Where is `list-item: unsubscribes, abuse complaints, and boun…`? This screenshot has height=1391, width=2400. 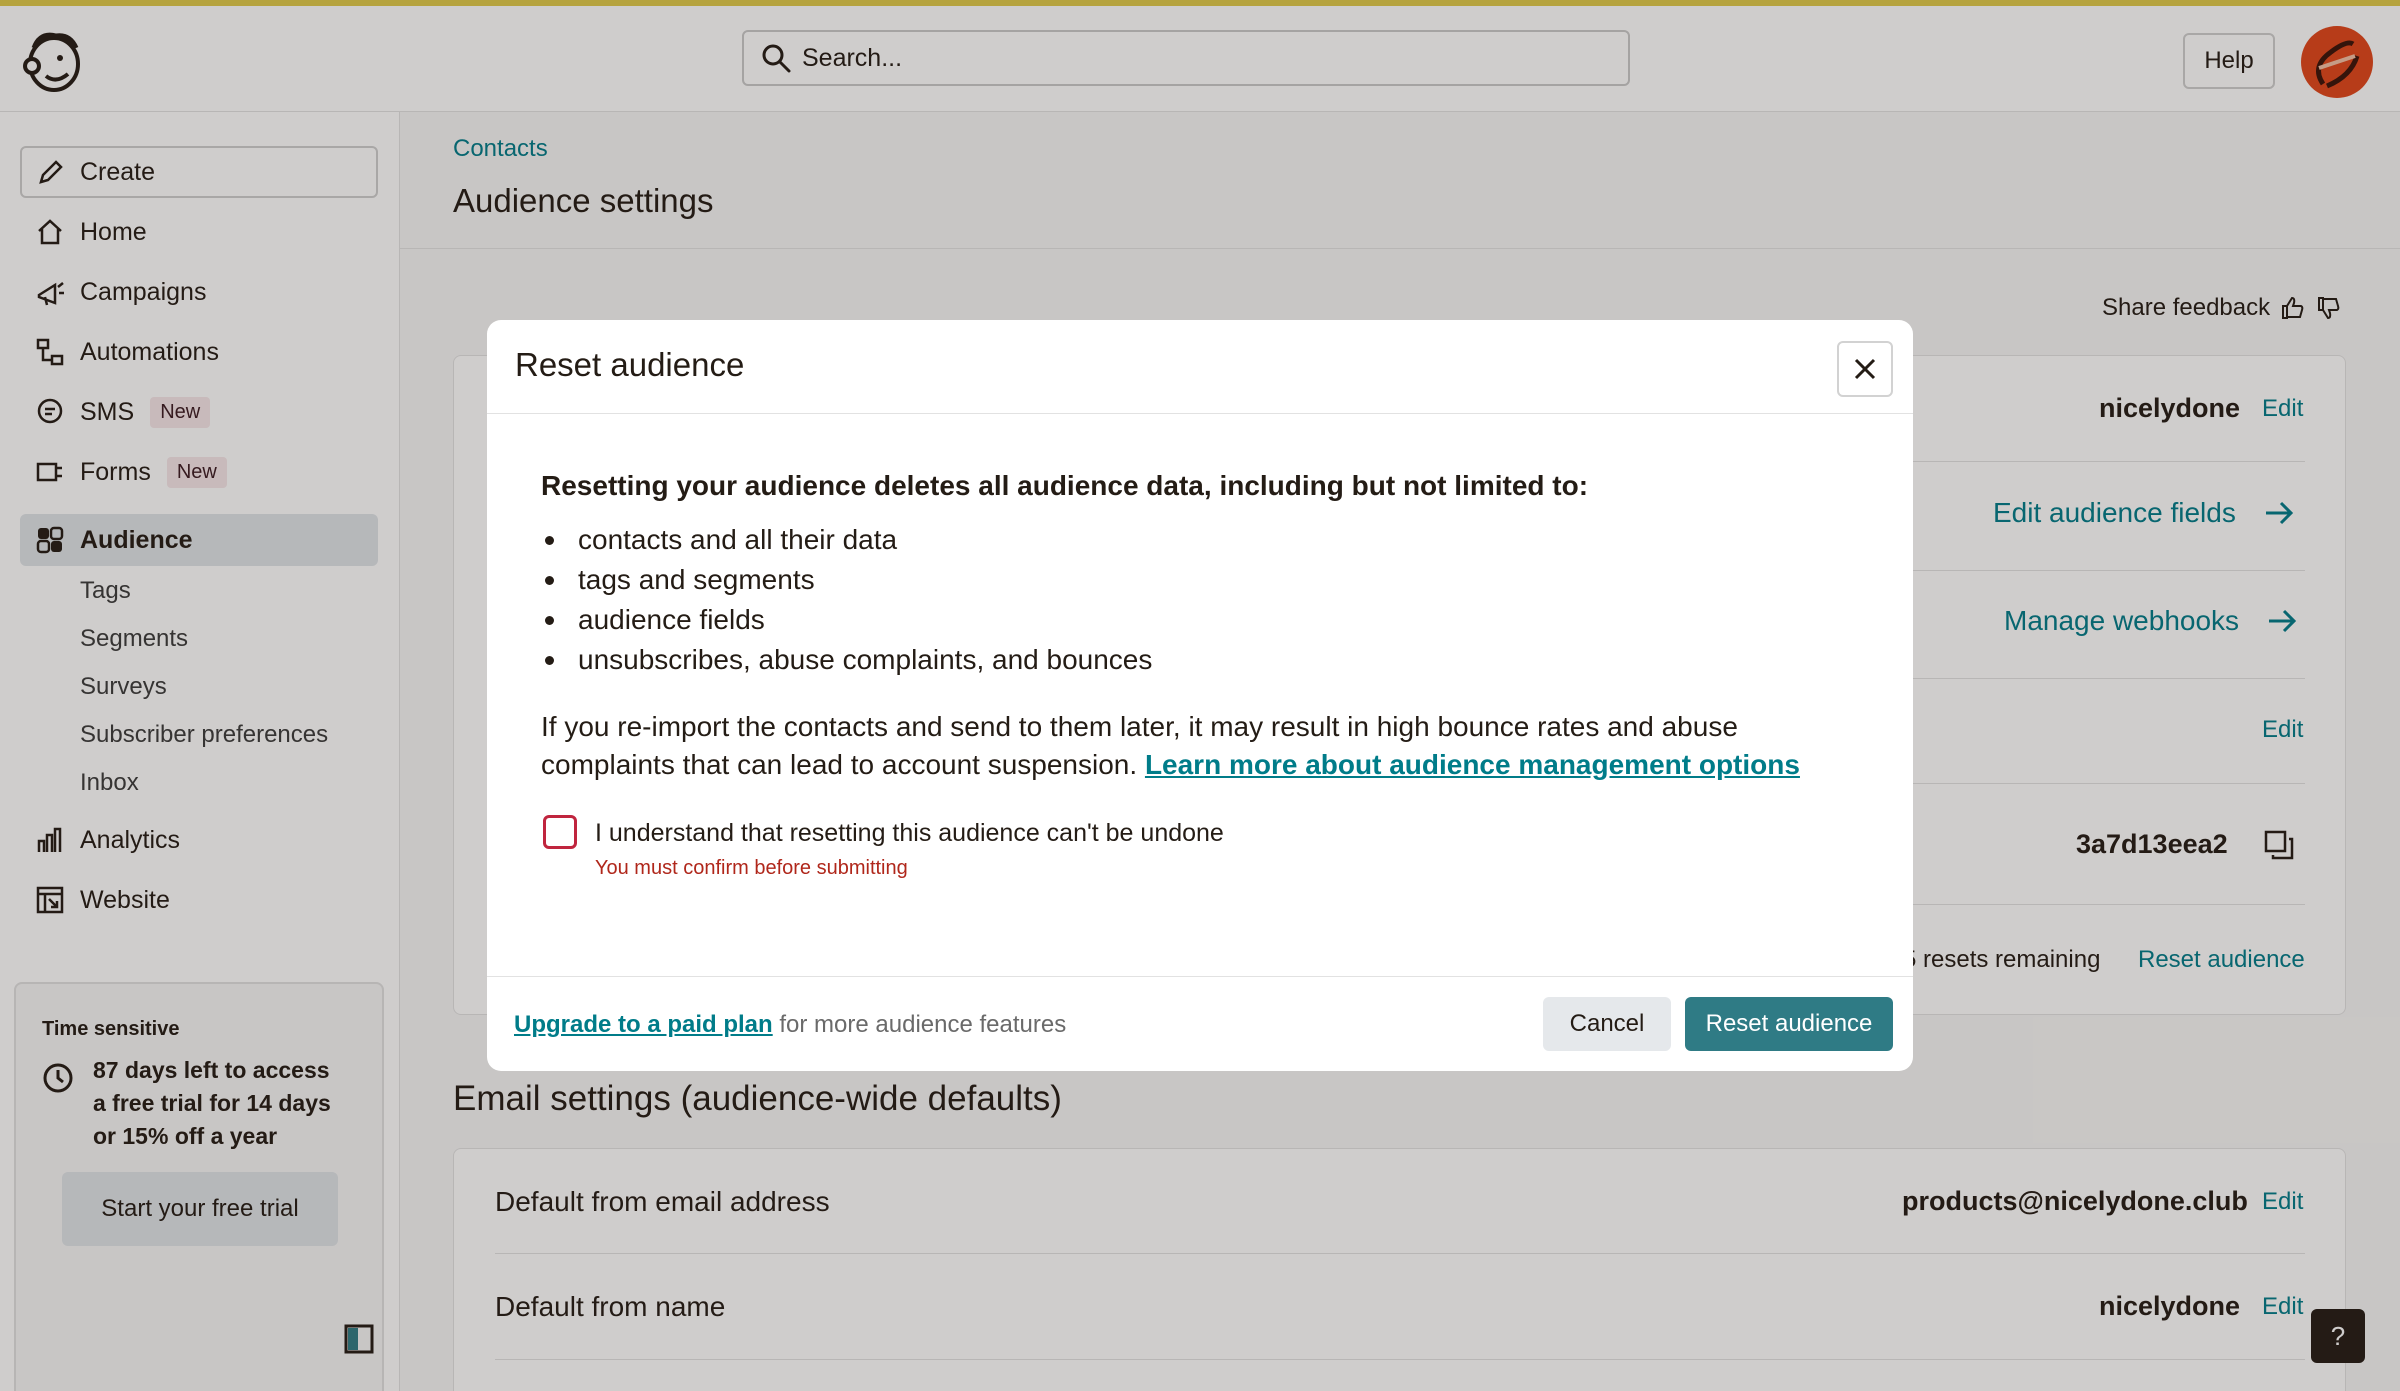
list-item: unsubscribes, abuse complaints, and boun… is located at coordinates (846, 660).